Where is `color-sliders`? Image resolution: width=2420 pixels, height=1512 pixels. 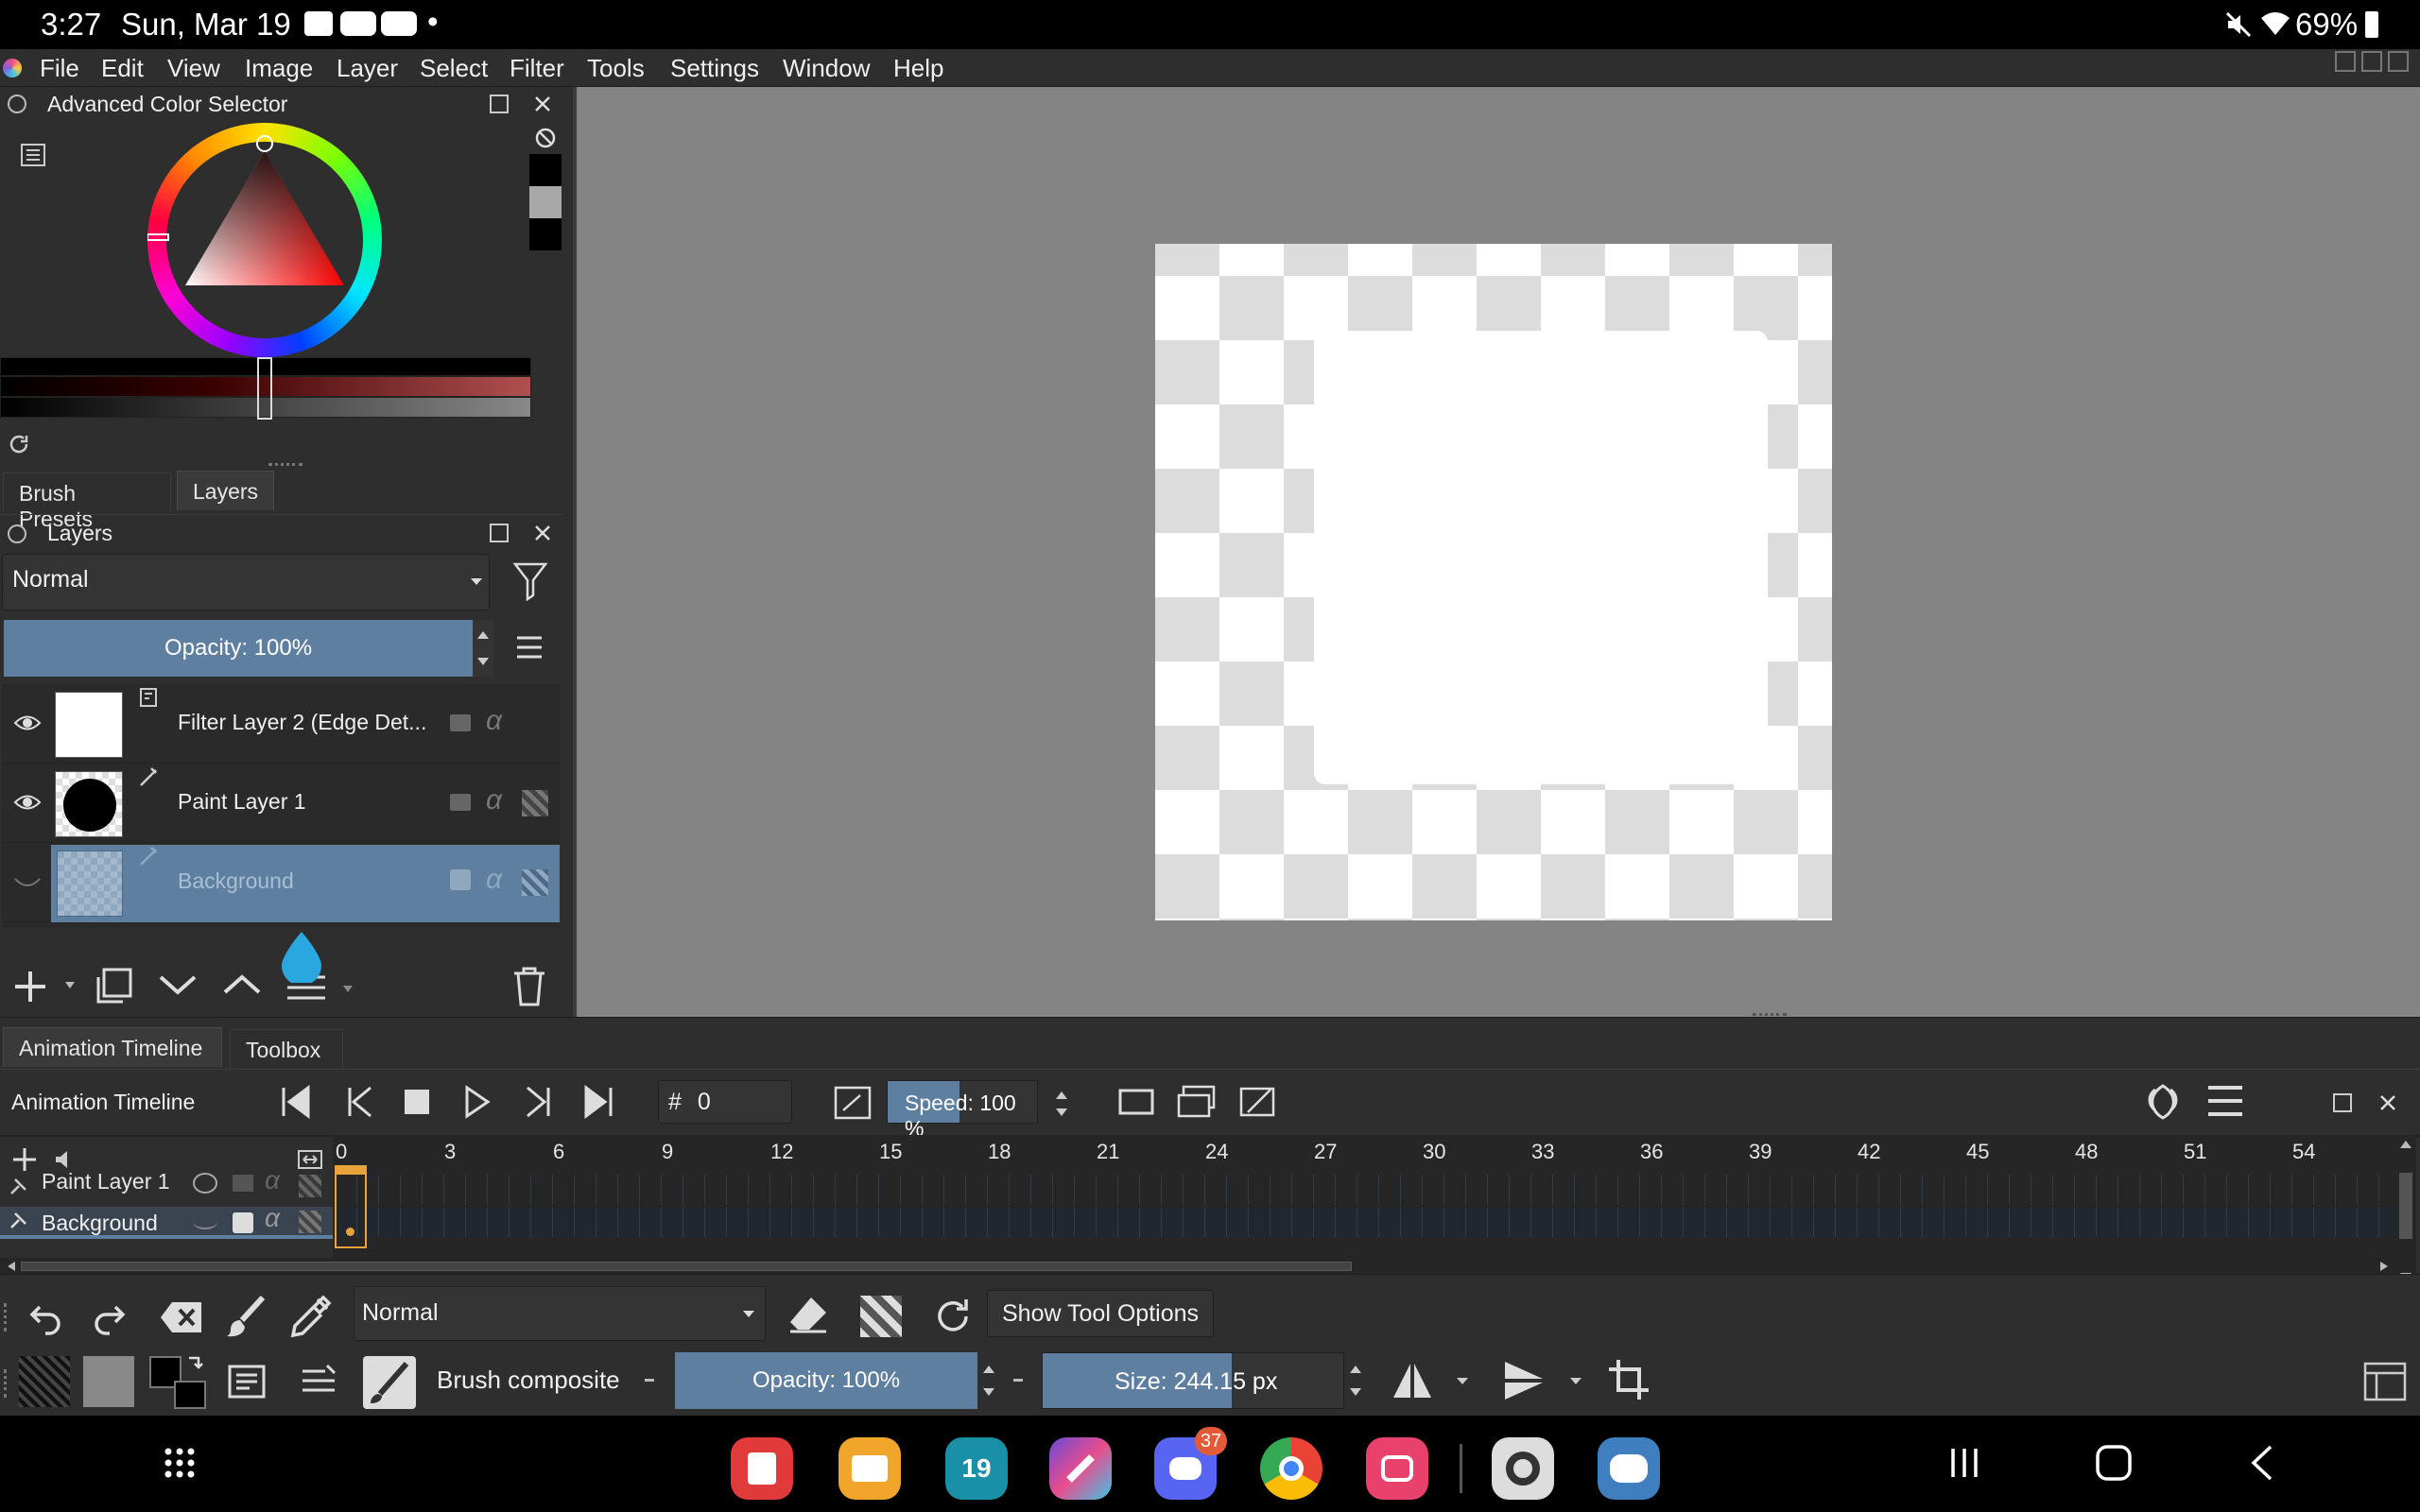
color-sliders is located at coordinates (265, 388).